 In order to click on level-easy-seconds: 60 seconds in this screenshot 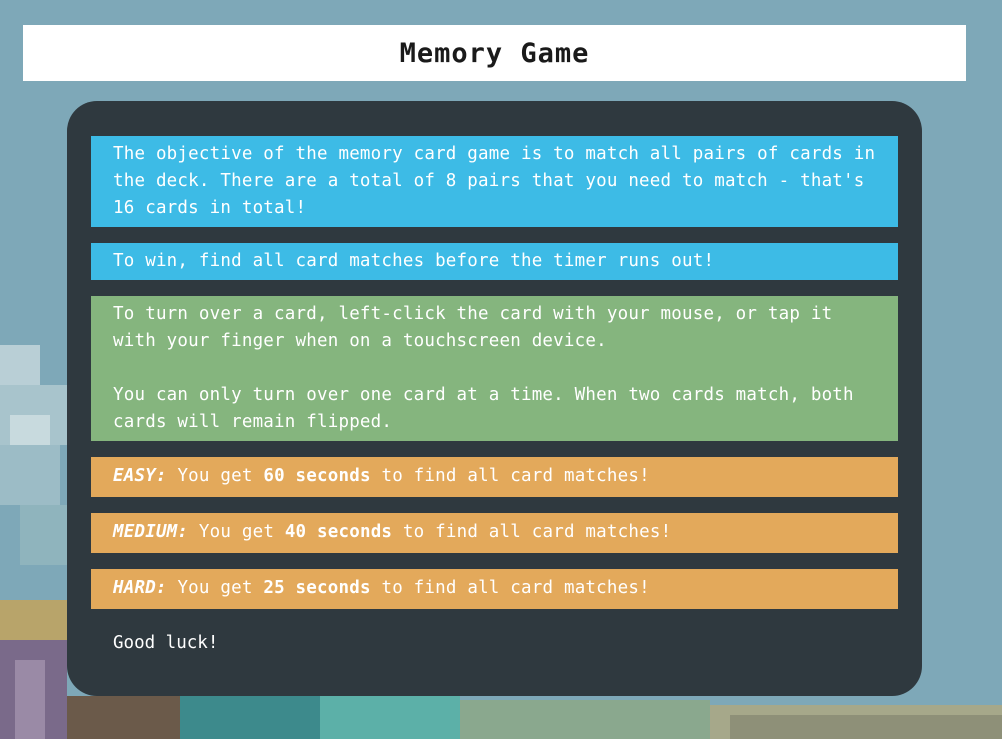, I will do `click(317, 476)`.